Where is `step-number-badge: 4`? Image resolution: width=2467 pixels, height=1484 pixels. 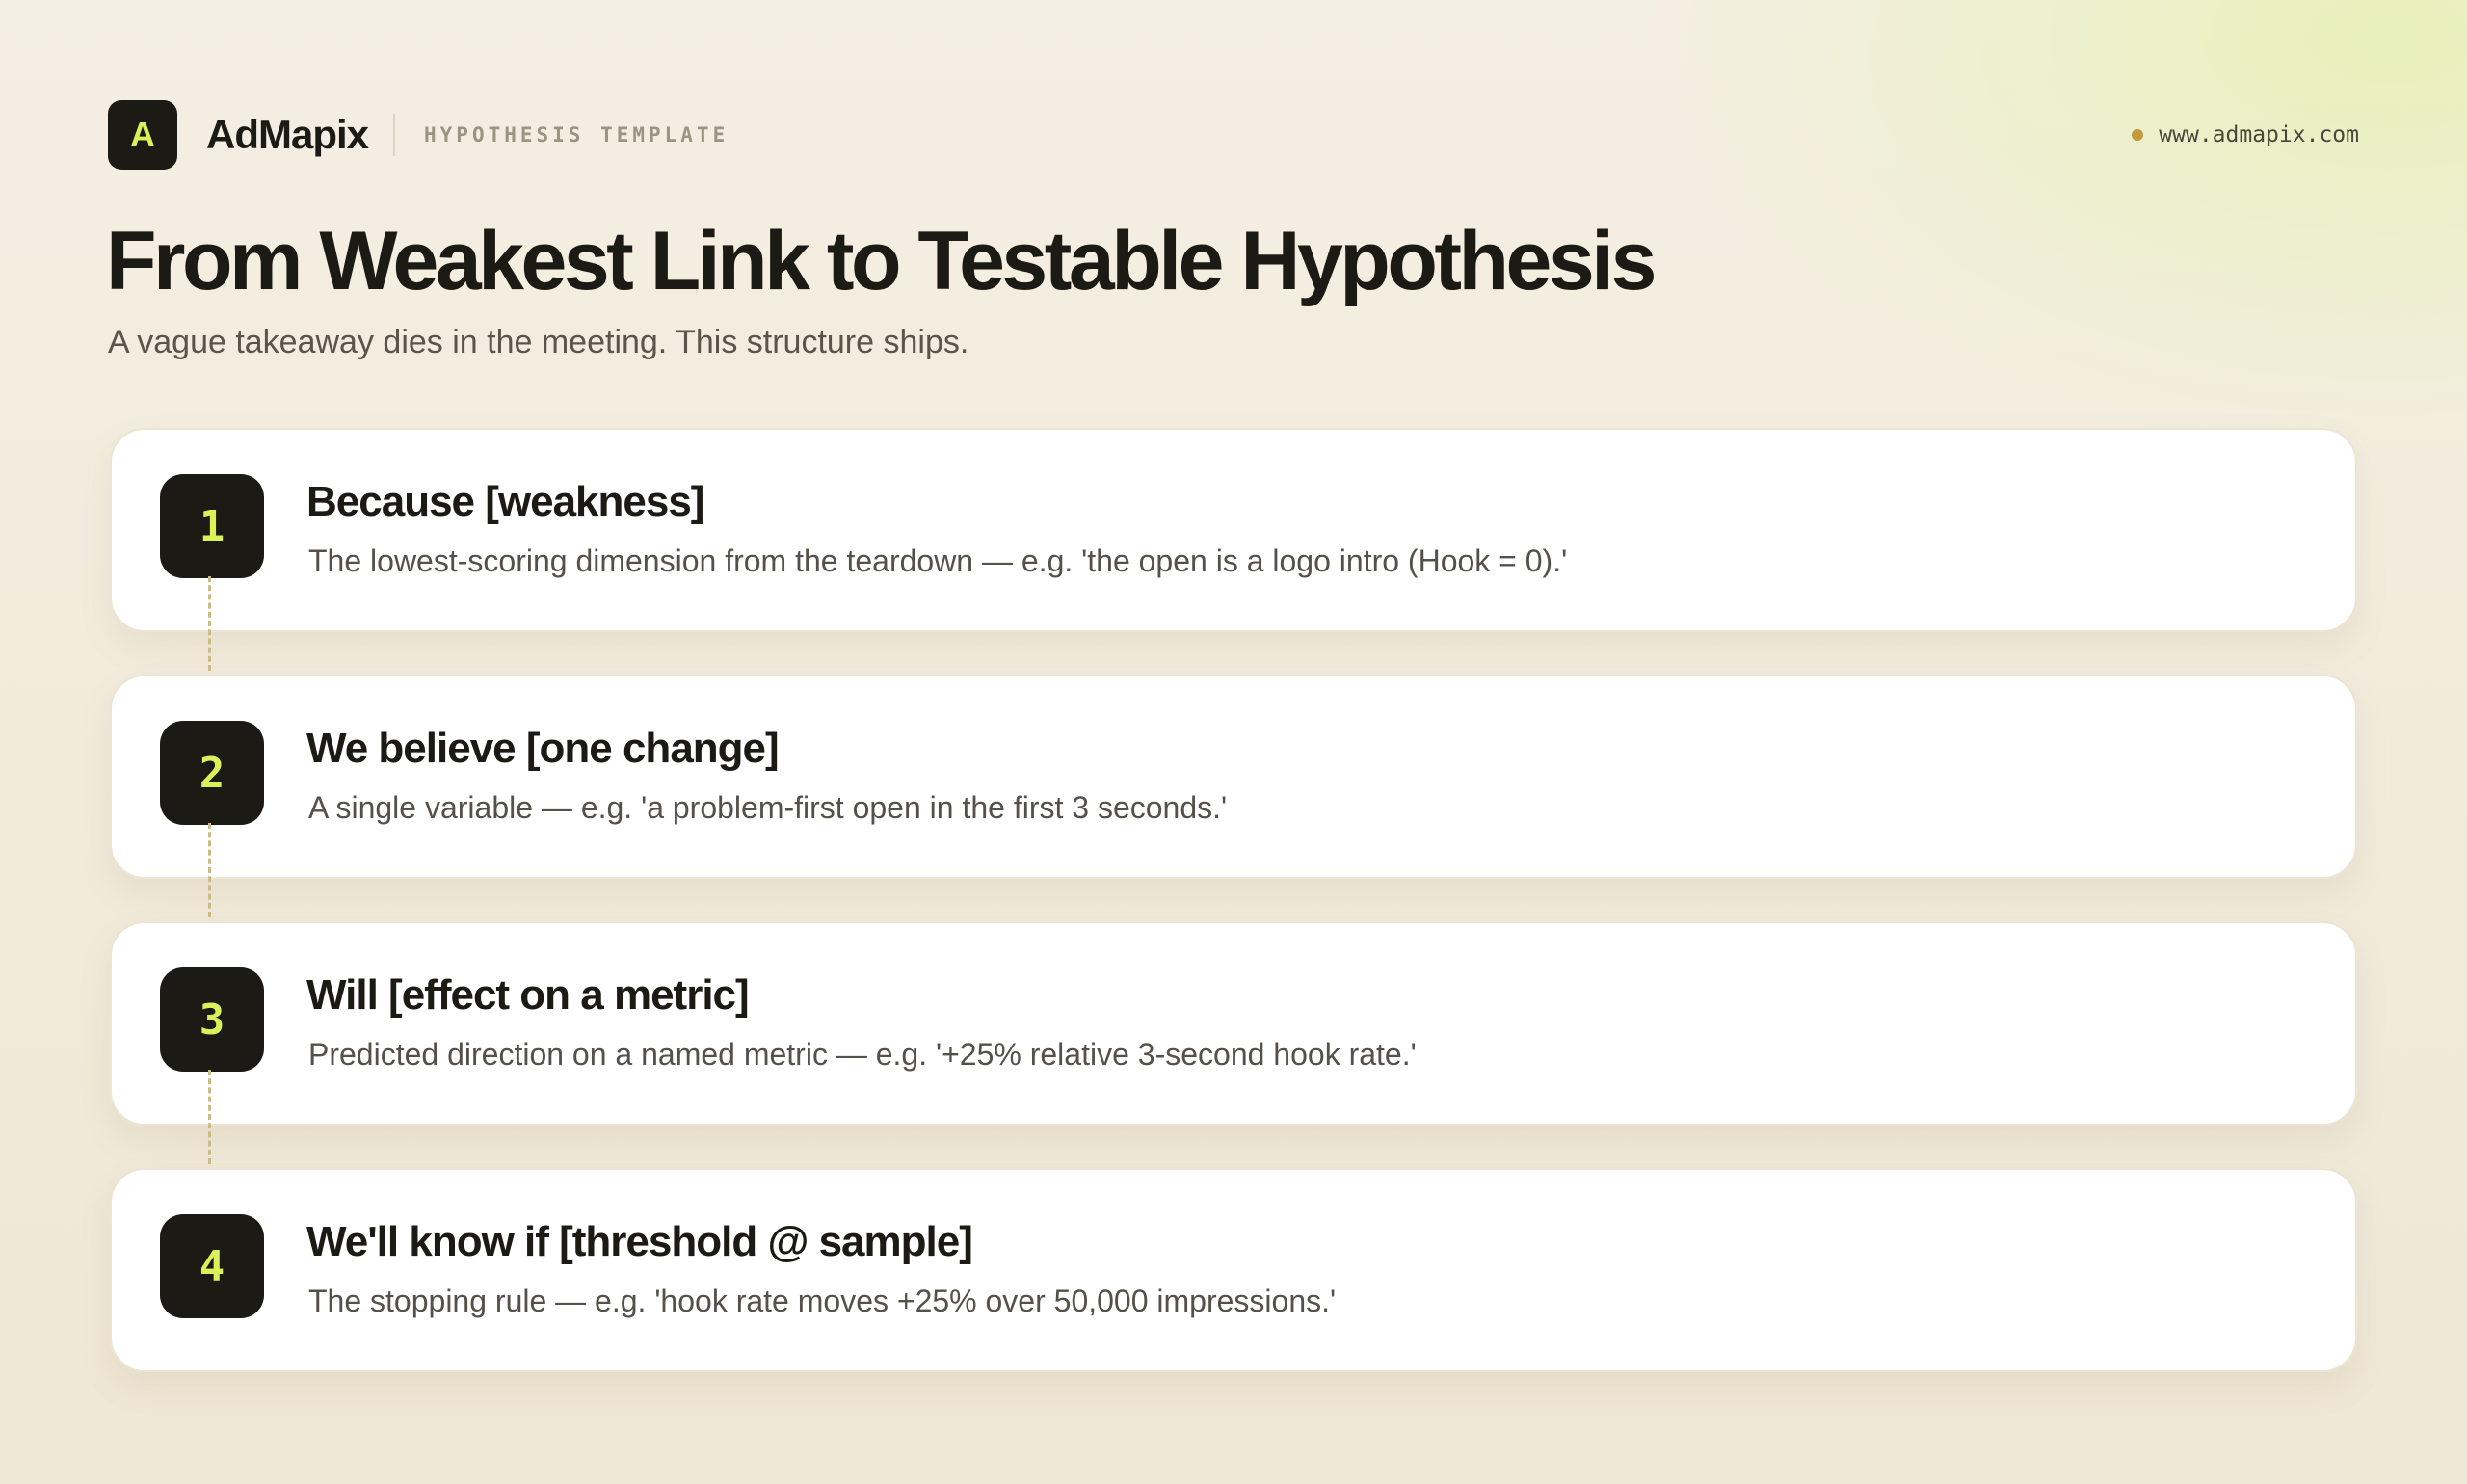
step-number-badge: 4 is located at coordinates (212, 1266).